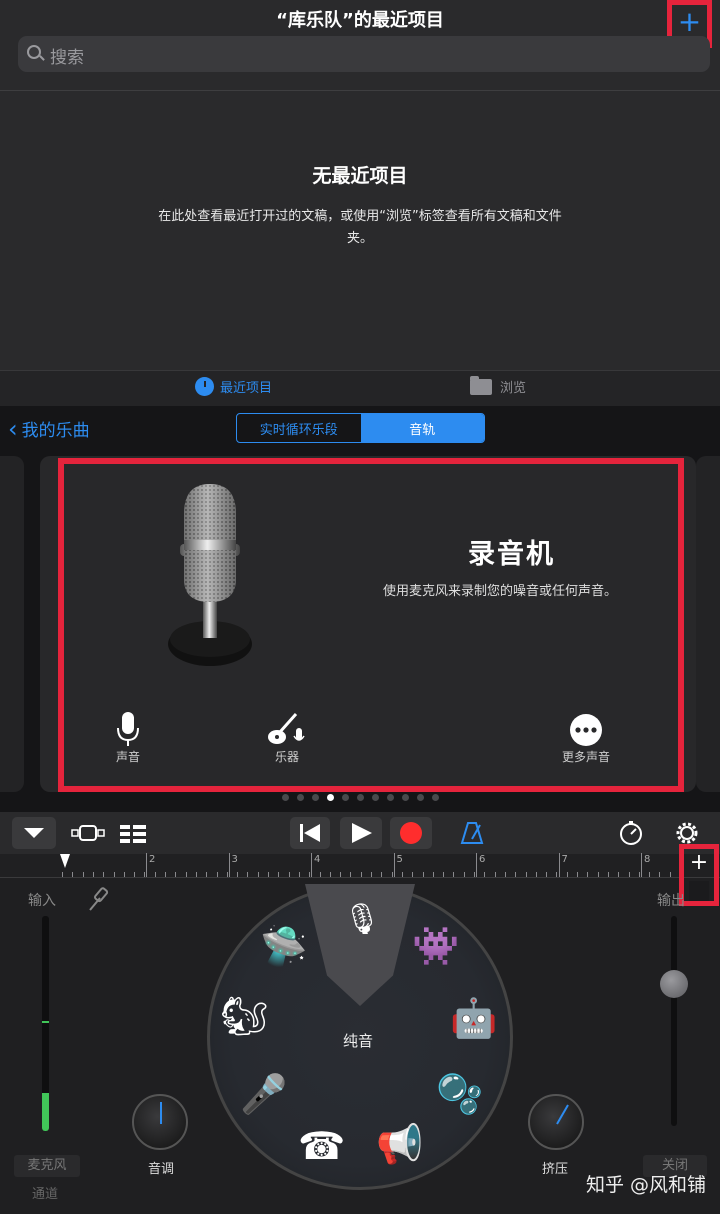  Describe the element at coordinates (631, 833) in the screenshot. I see `tempo-button` at that location.